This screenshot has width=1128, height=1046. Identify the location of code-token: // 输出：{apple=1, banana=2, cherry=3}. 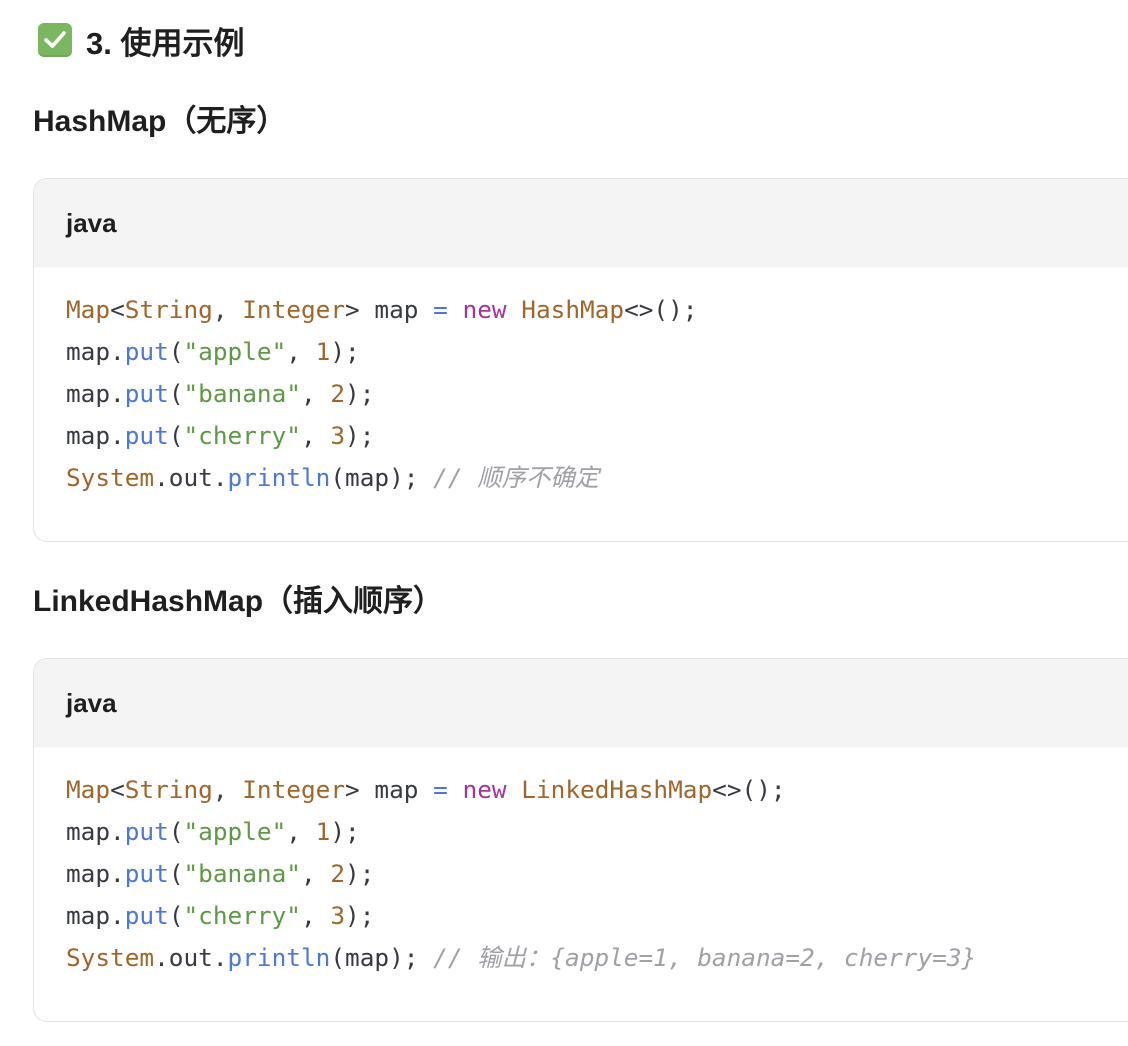
(705, 957).